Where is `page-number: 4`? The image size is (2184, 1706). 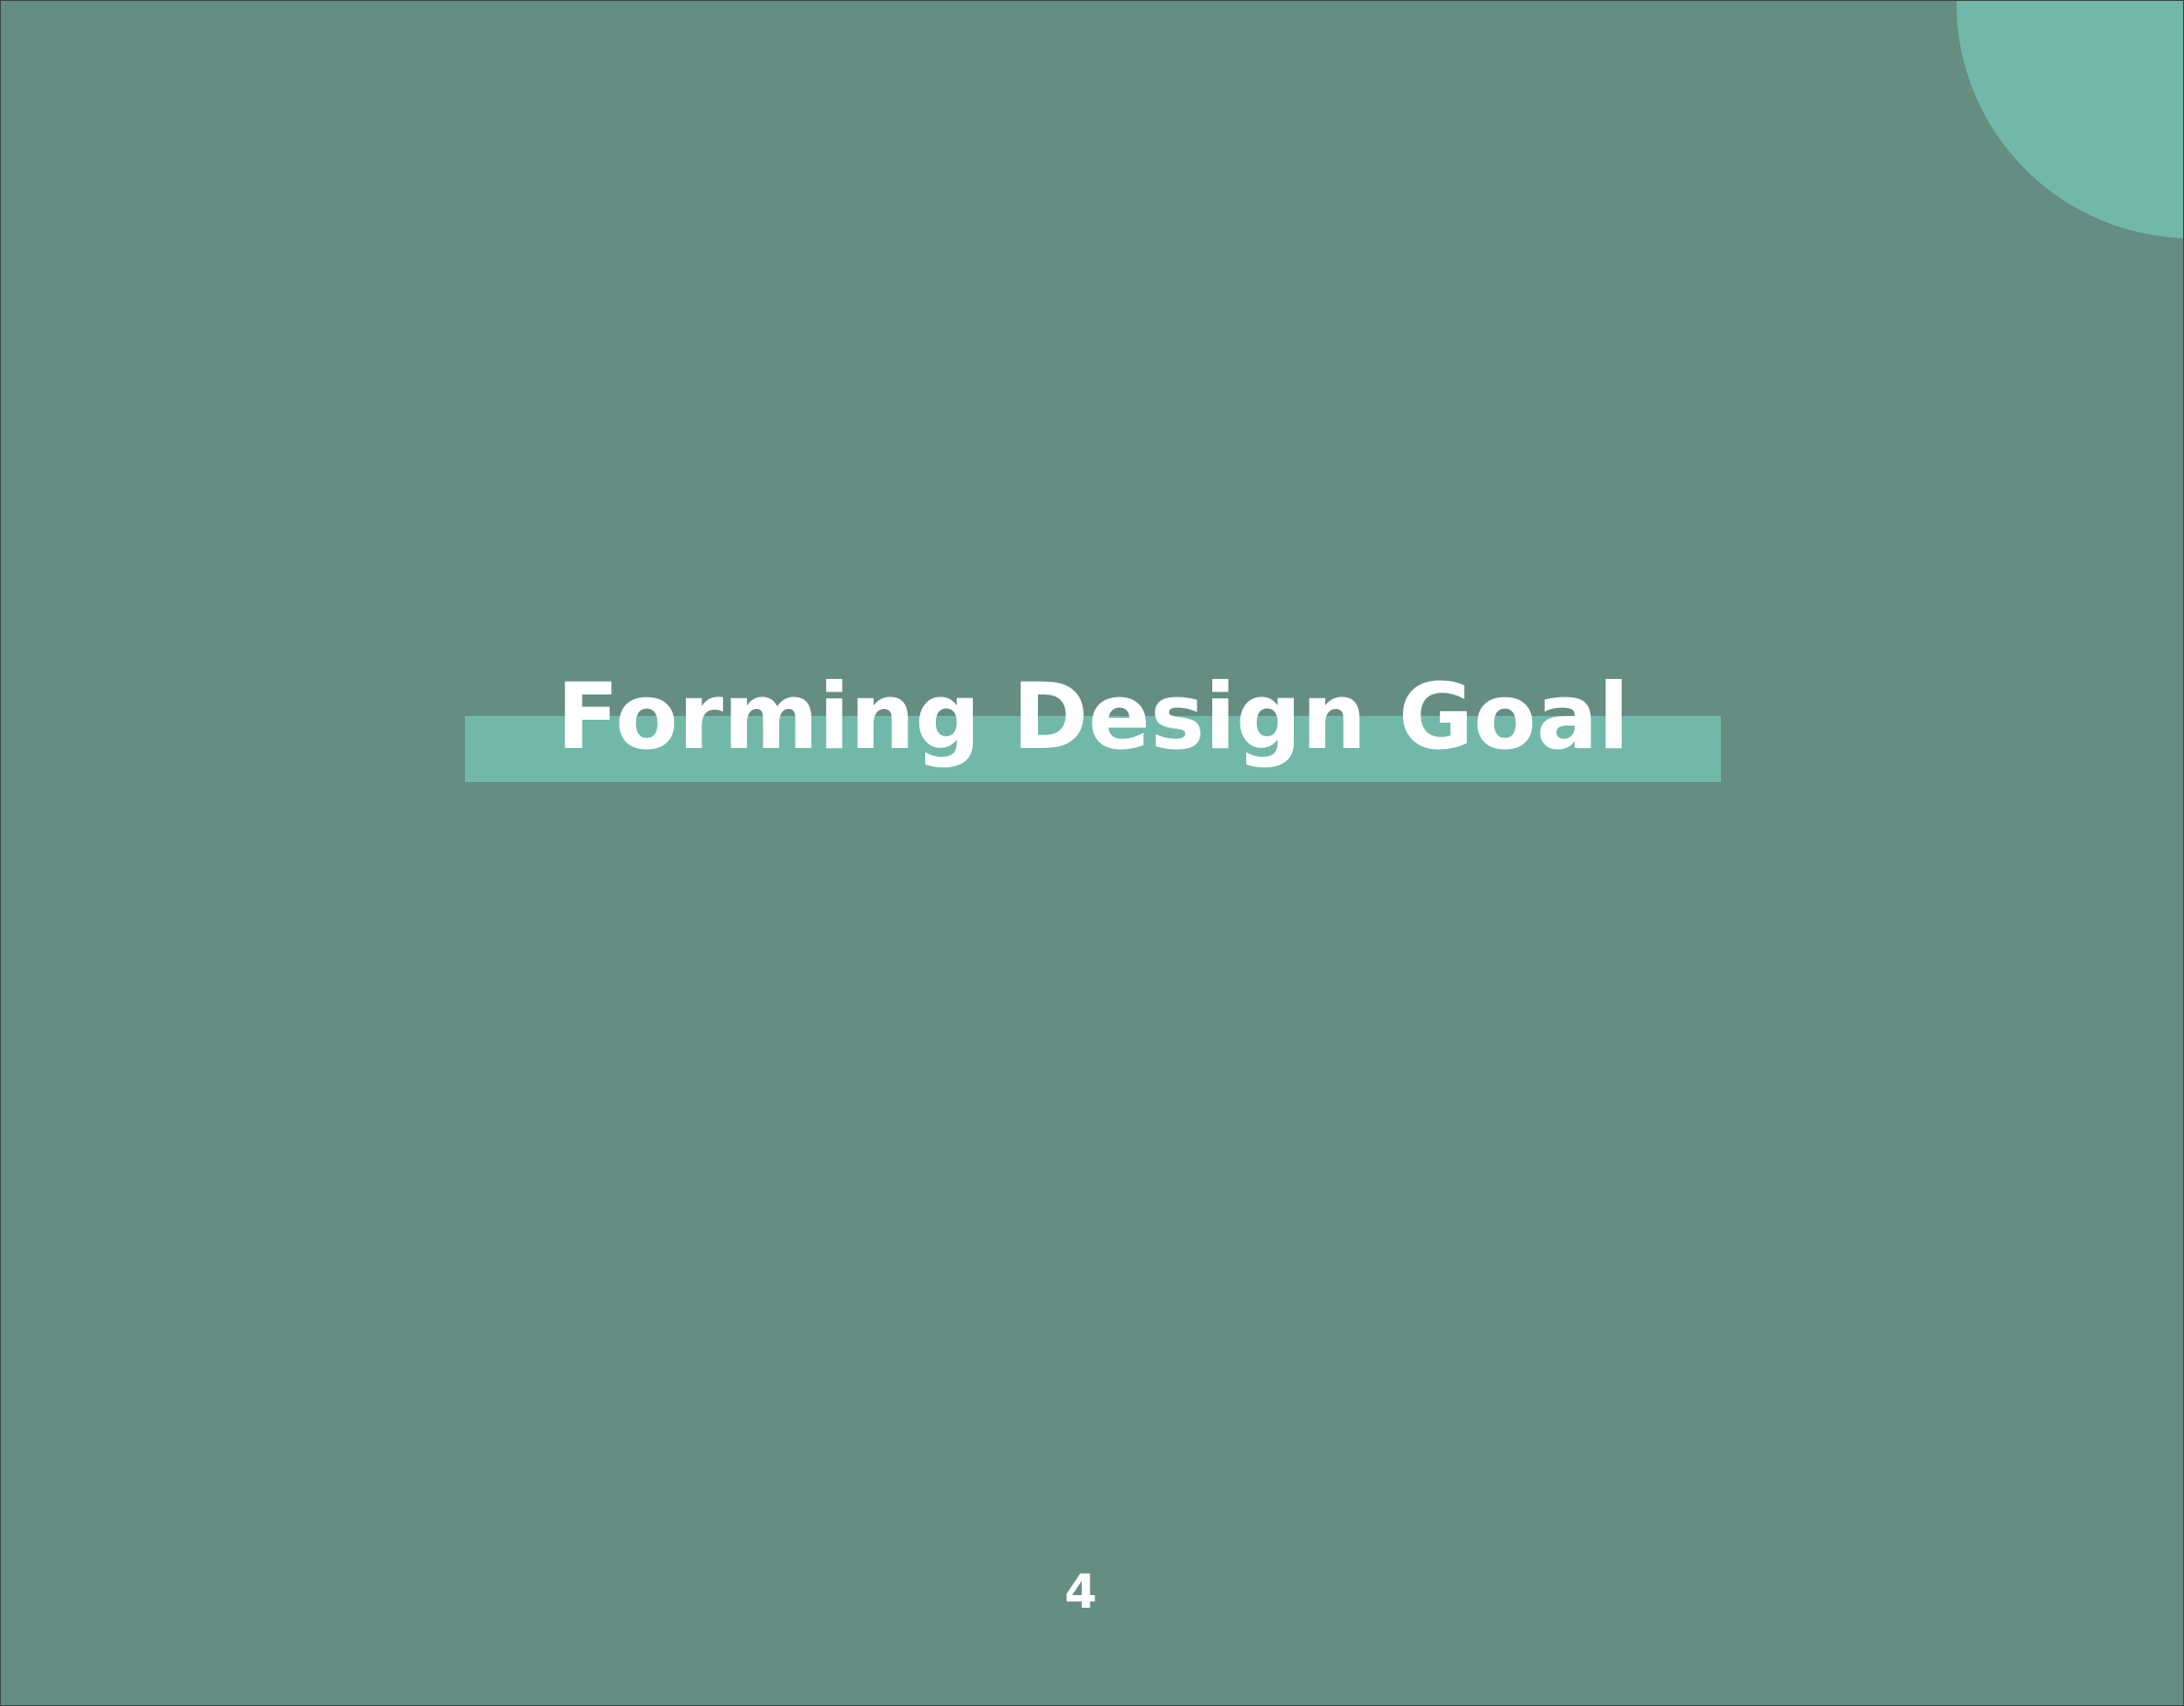 page-number: 4 is located at coordinates (1080, 1592).